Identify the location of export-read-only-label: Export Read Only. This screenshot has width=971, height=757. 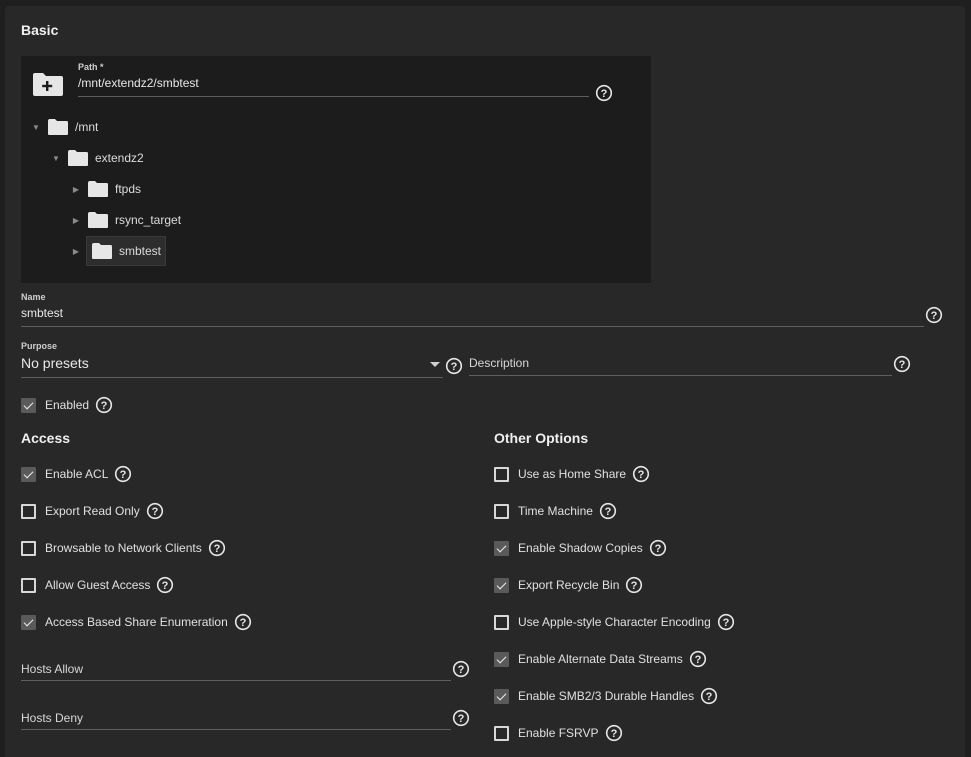
(92, 511).